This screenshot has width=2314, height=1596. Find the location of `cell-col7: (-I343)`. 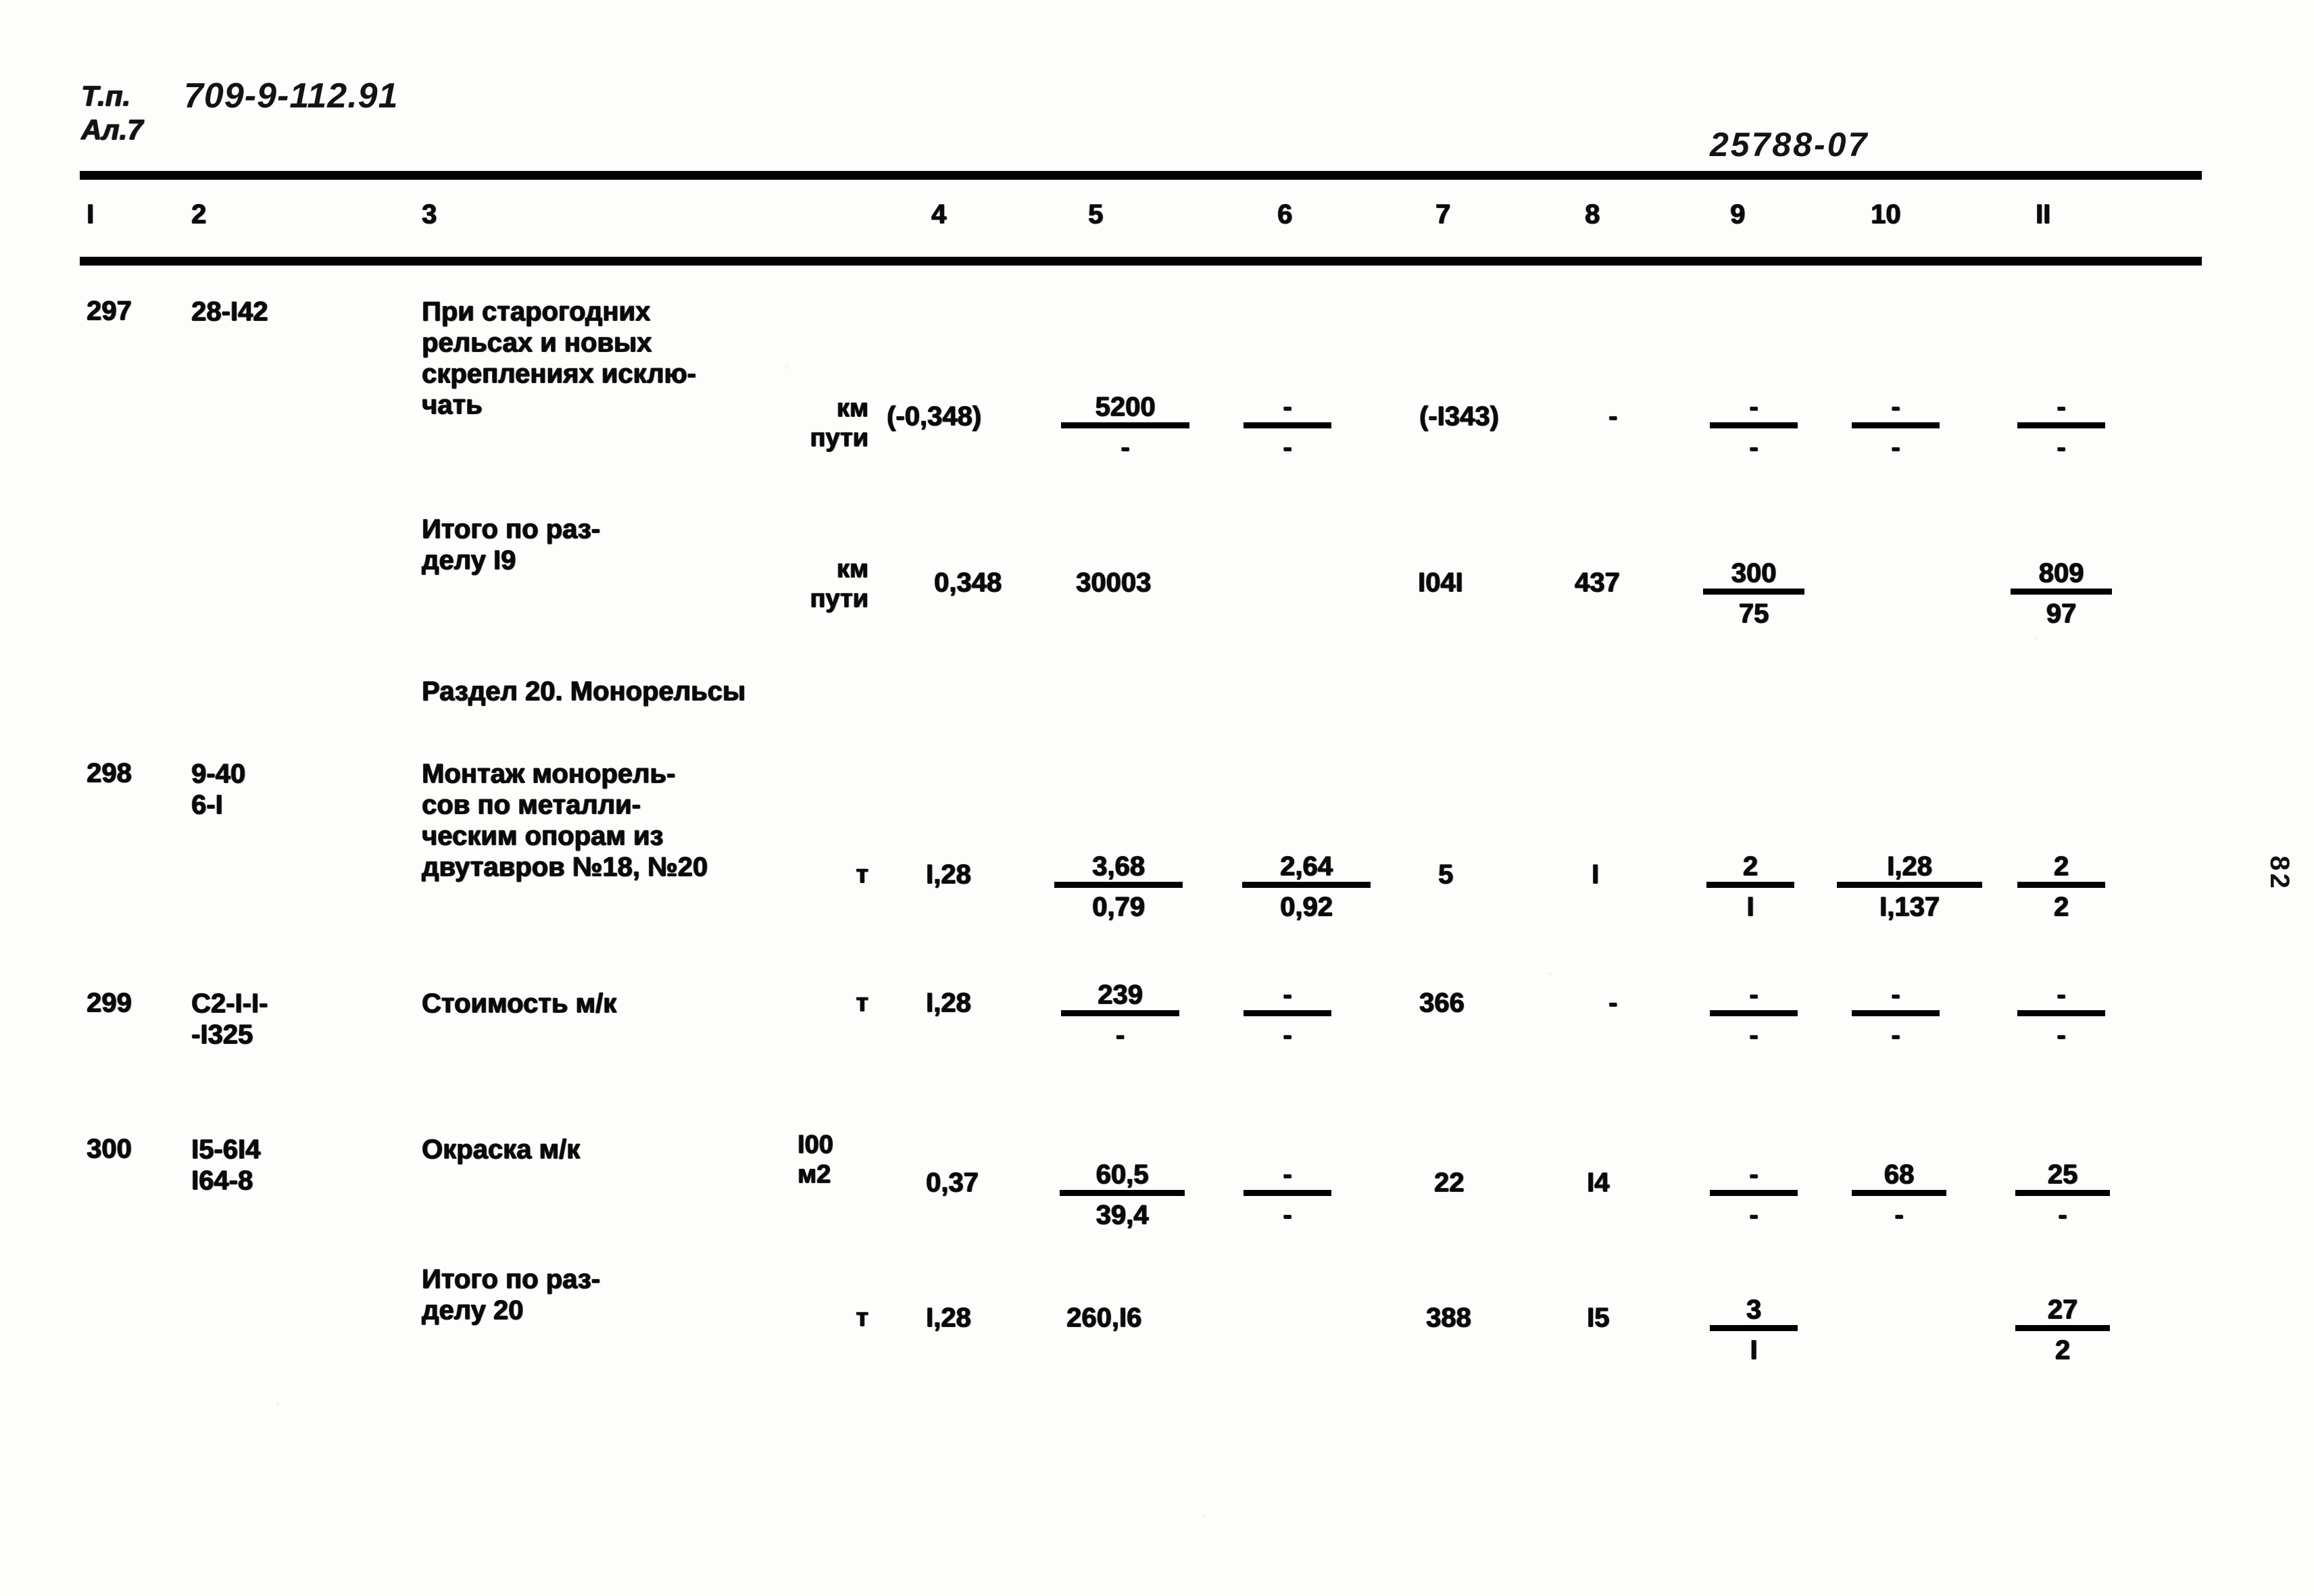

cell-col7: (-I343) is located at coordinates (1459, 416).